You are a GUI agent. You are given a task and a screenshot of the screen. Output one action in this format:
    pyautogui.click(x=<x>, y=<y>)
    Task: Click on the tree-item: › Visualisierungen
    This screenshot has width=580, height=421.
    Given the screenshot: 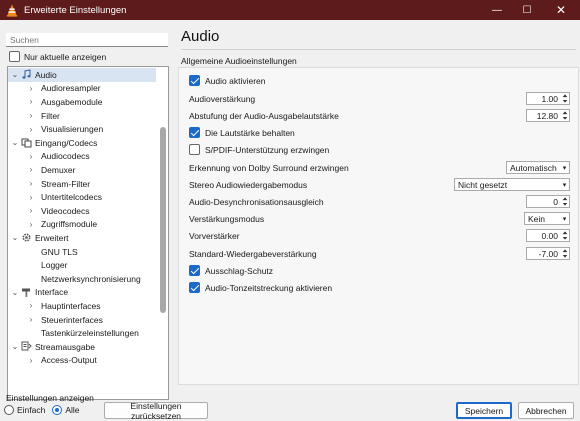 What is the action you would take?
    pyautogui.click(x=82, y=129)
    